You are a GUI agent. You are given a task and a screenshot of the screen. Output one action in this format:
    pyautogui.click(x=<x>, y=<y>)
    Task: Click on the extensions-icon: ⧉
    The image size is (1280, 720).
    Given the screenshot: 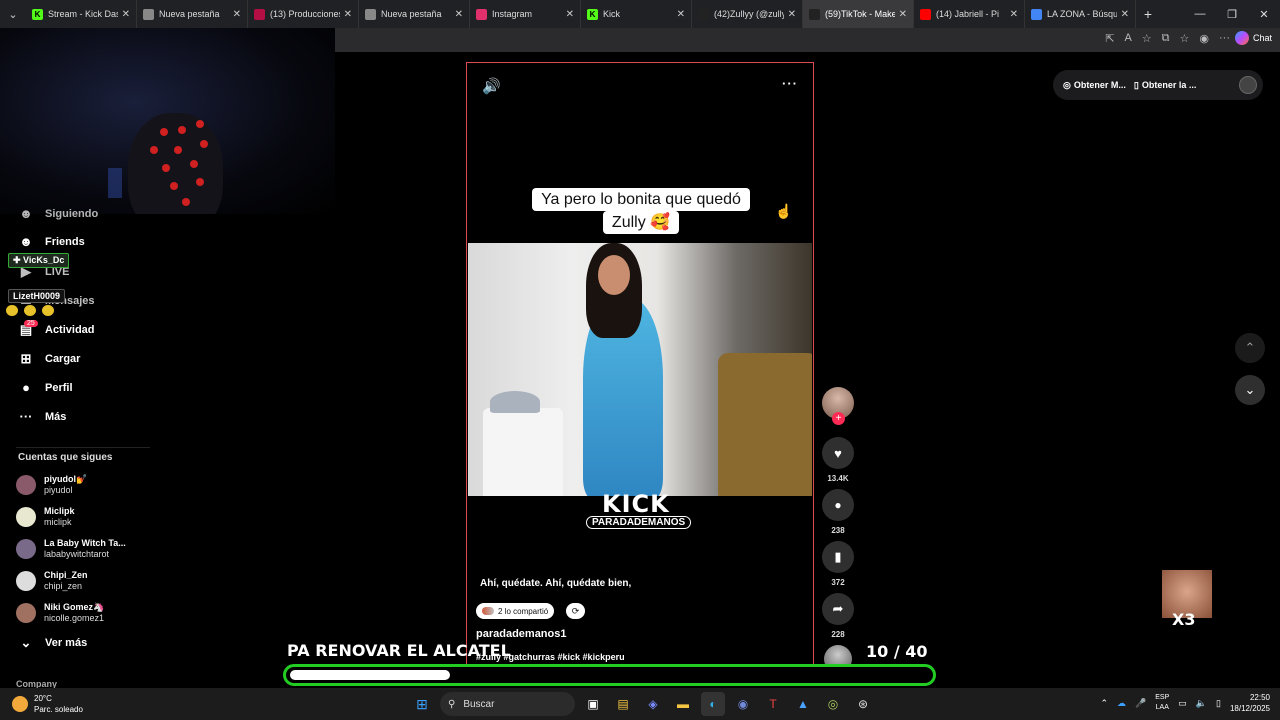 What is the action you would take?
    pyautogui.click(x=1166, y=38)
    